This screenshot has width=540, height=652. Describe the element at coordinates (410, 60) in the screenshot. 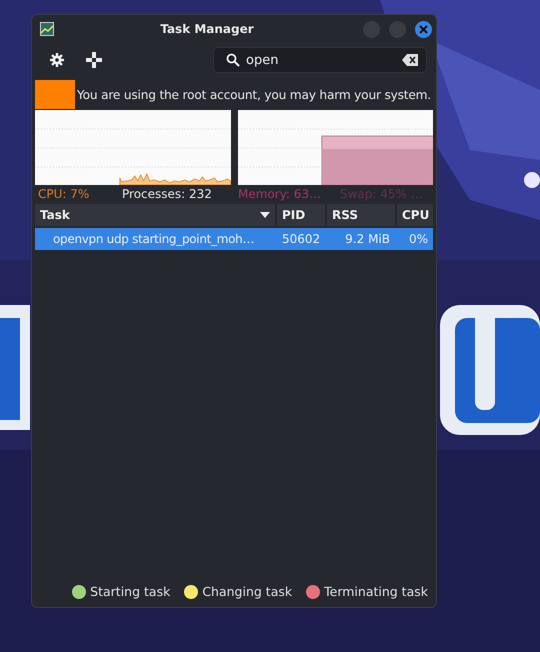

I see `clear-icon` at that location.